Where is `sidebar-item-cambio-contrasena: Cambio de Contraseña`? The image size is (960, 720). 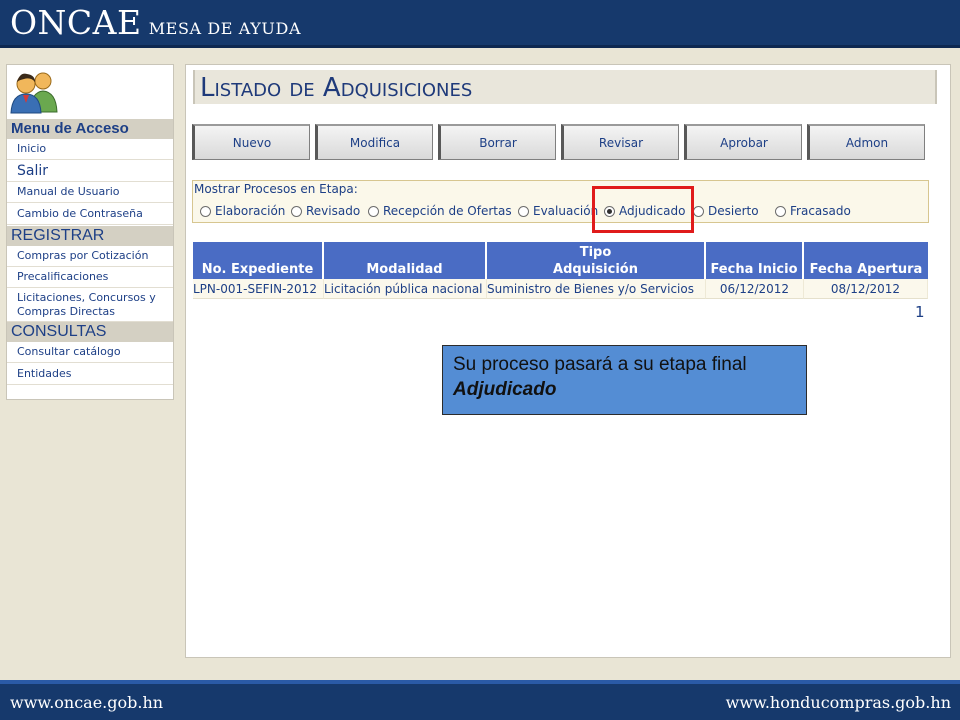
sidebar-item-cambio-contrasena: Cambio de Contraseña is located at coordinates (90, 214).